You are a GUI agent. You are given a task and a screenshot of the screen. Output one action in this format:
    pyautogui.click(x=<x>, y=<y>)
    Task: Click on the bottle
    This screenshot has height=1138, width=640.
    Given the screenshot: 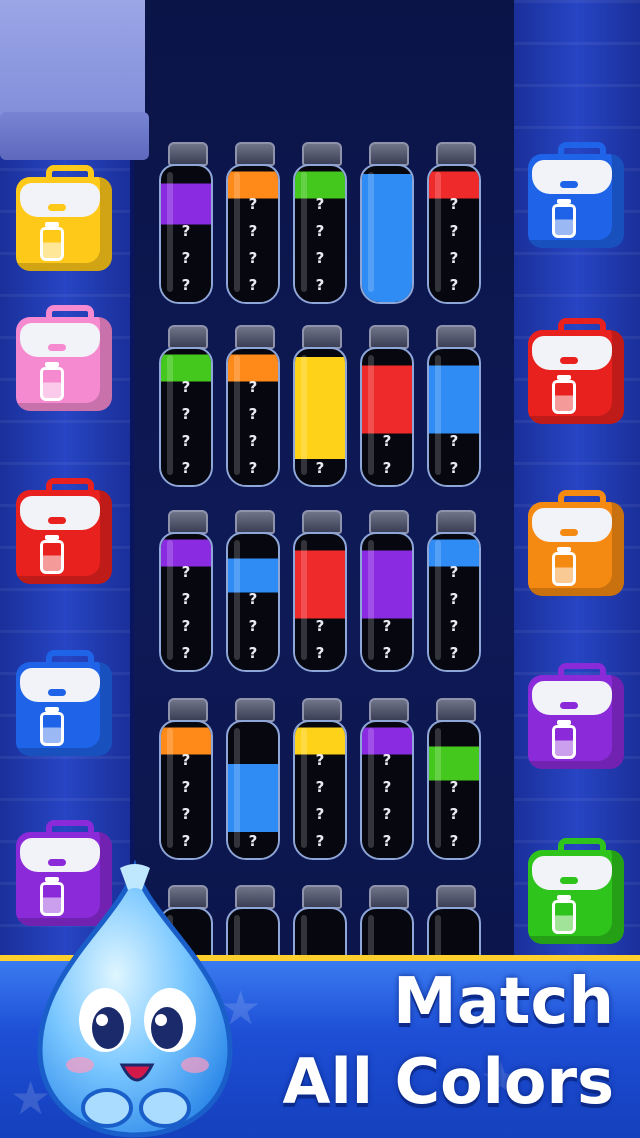 What is the action you would take?
    pyautogui.click(x=387, y=223)
    